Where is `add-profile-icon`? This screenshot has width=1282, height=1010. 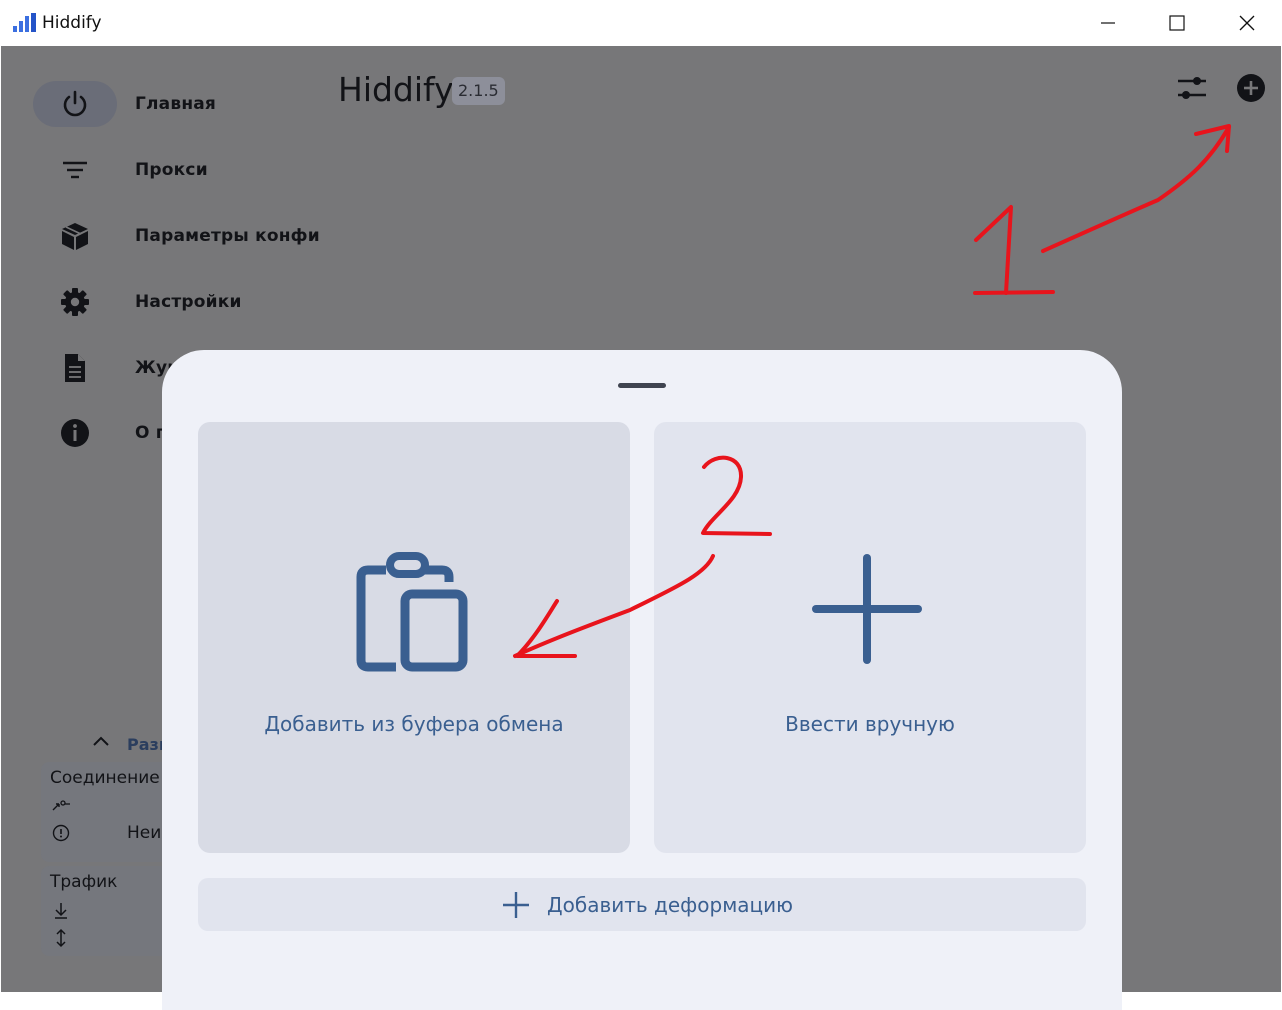 add-profile-icon is located at coordinates (1251, 88).